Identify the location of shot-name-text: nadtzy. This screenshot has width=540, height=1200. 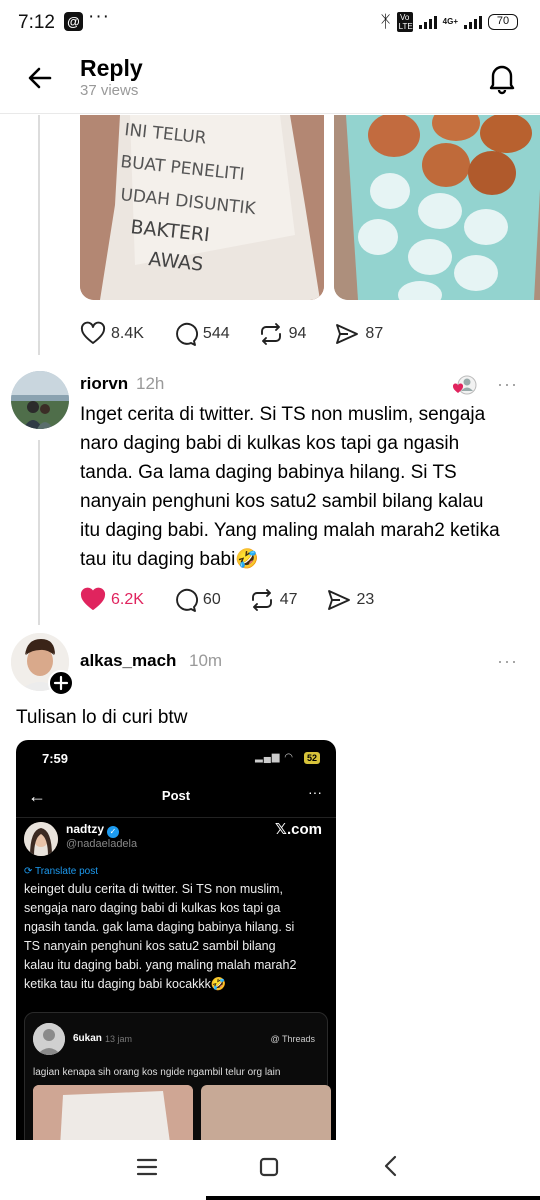
(85, 829).